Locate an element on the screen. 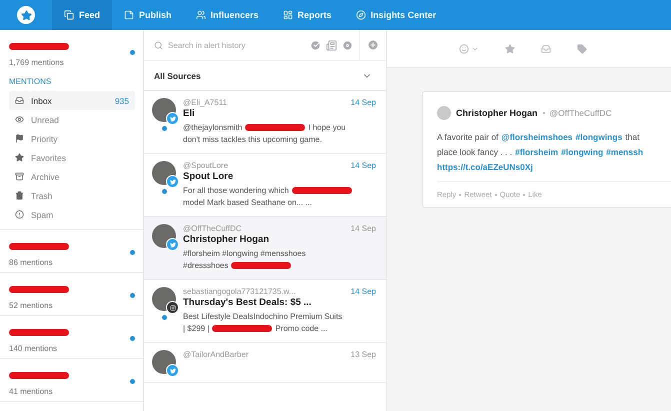  item-label: Archive is located at coordinates (45, 177).